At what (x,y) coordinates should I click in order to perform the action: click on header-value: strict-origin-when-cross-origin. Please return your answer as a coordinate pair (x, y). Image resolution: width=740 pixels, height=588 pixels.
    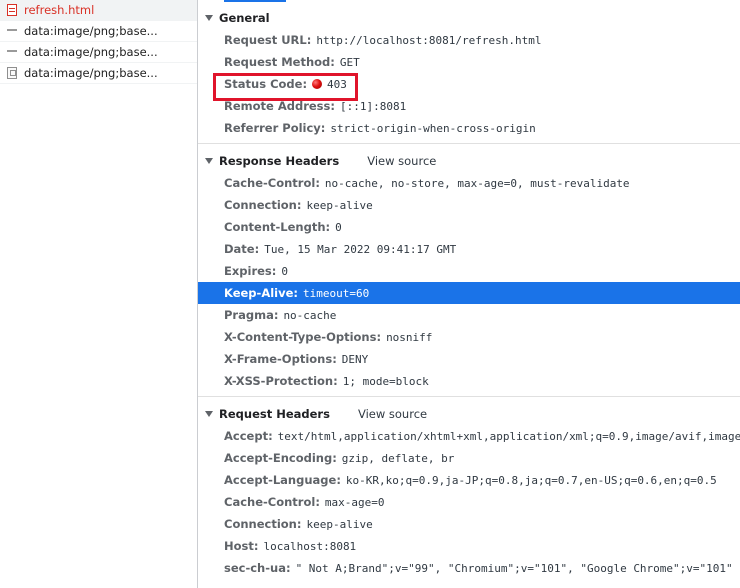
    Looking at the image, I should click on (433, 128).